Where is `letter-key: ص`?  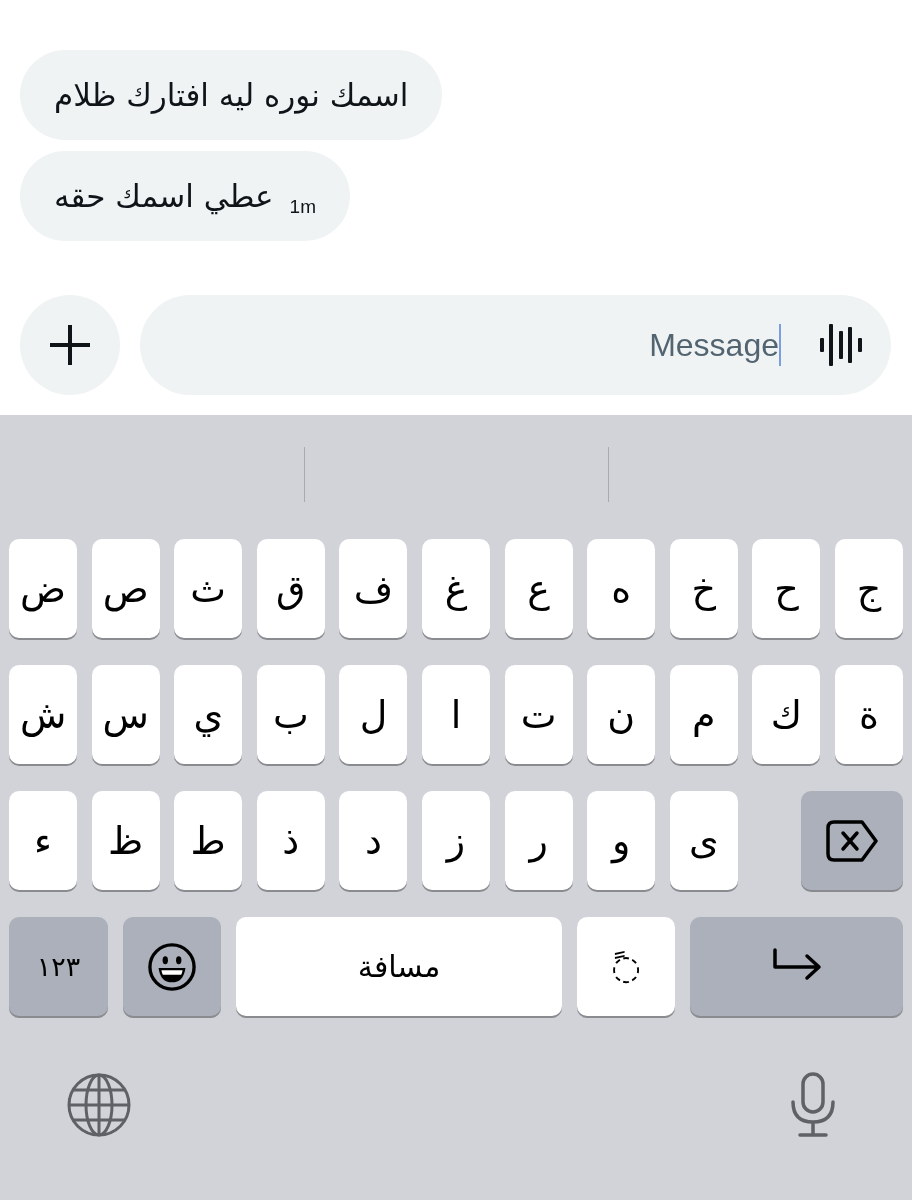 letter-key: ص is located at coordinates (125, 588).